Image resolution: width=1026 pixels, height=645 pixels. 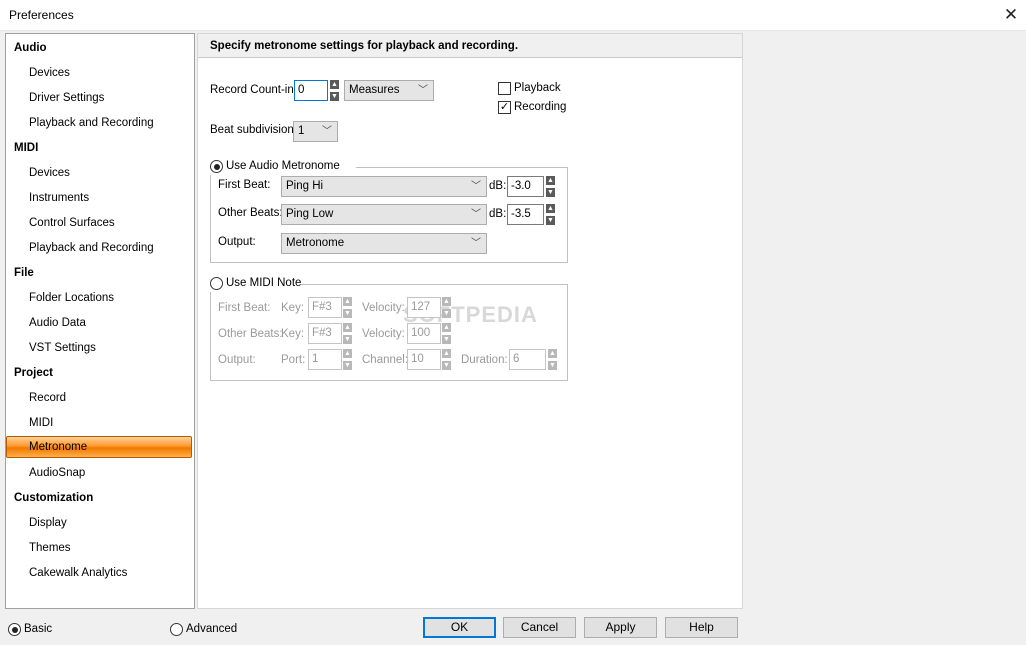 What do you see at coordinates (216, 166) in the screenshot?
I see `use-audio-metronome-radio` at bounding box center [216, 166].